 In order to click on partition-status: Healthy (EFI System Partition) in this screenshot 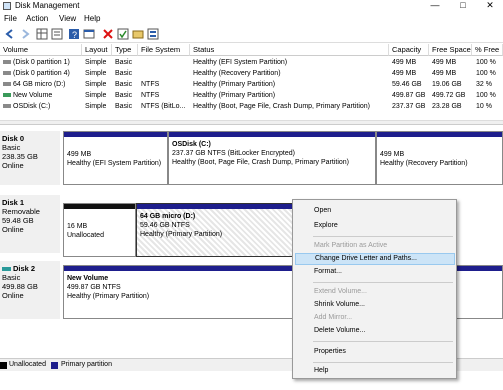, I will do `click(114, 163)`.